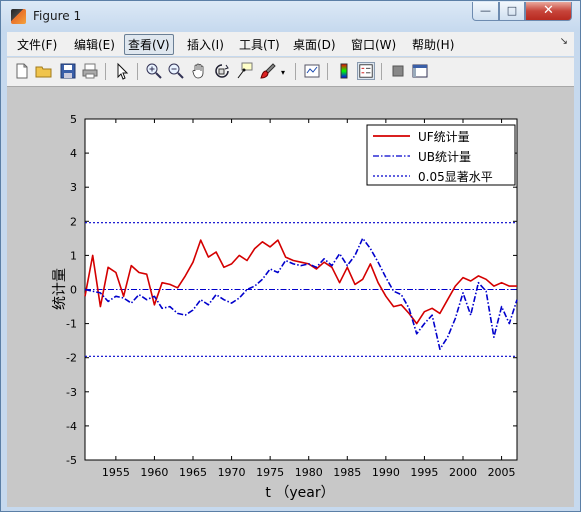 This screenshot has height=512, width=581. Describe the element at coordinates (347, 472) in the screenshot. I see `x-tick-label: 1985` at that location.